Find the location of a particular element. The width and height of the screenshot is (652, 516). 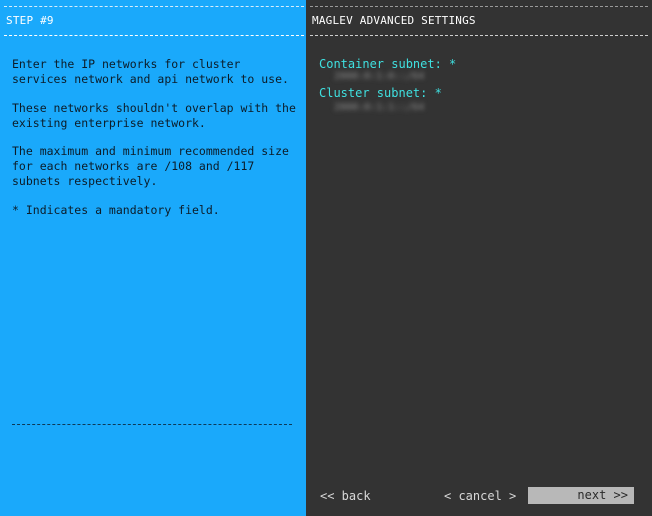

bottom-divider is located at coordinates (152, 424).